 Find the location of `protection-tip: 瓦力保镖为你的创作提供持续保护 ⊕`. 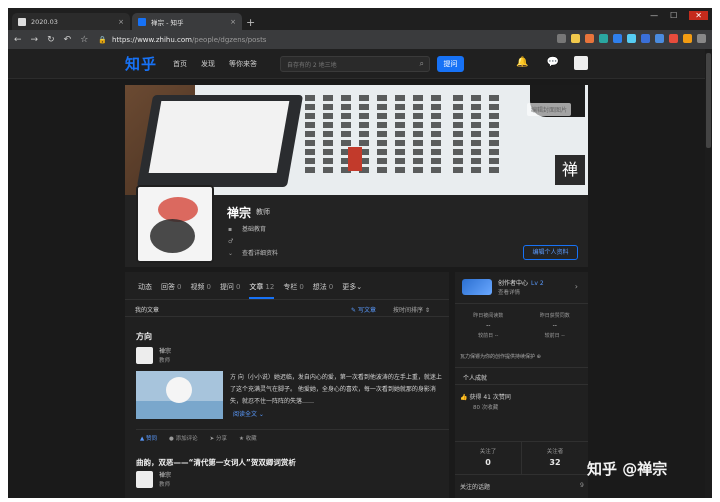

protection-tip: 瓦力保镖为你的创作提供持续保护 ⊕ is located at coordinates (500, 356).